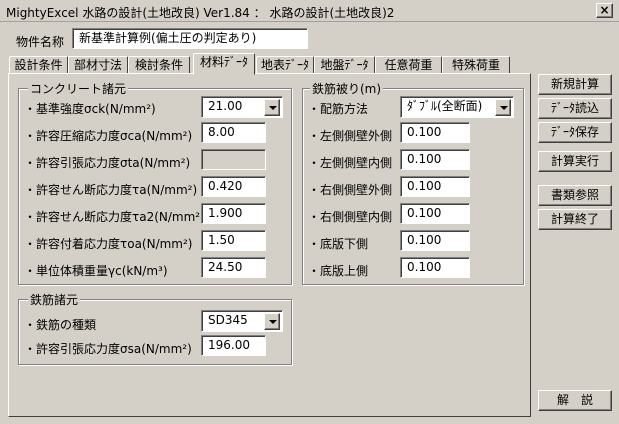 The width and height of the screenshot is (619, 424). Describe the element at coordinates (96, 271) in the screenshot. I see `unit-weight-label: ・単位体積重量γc(kN/m³)` at that location.